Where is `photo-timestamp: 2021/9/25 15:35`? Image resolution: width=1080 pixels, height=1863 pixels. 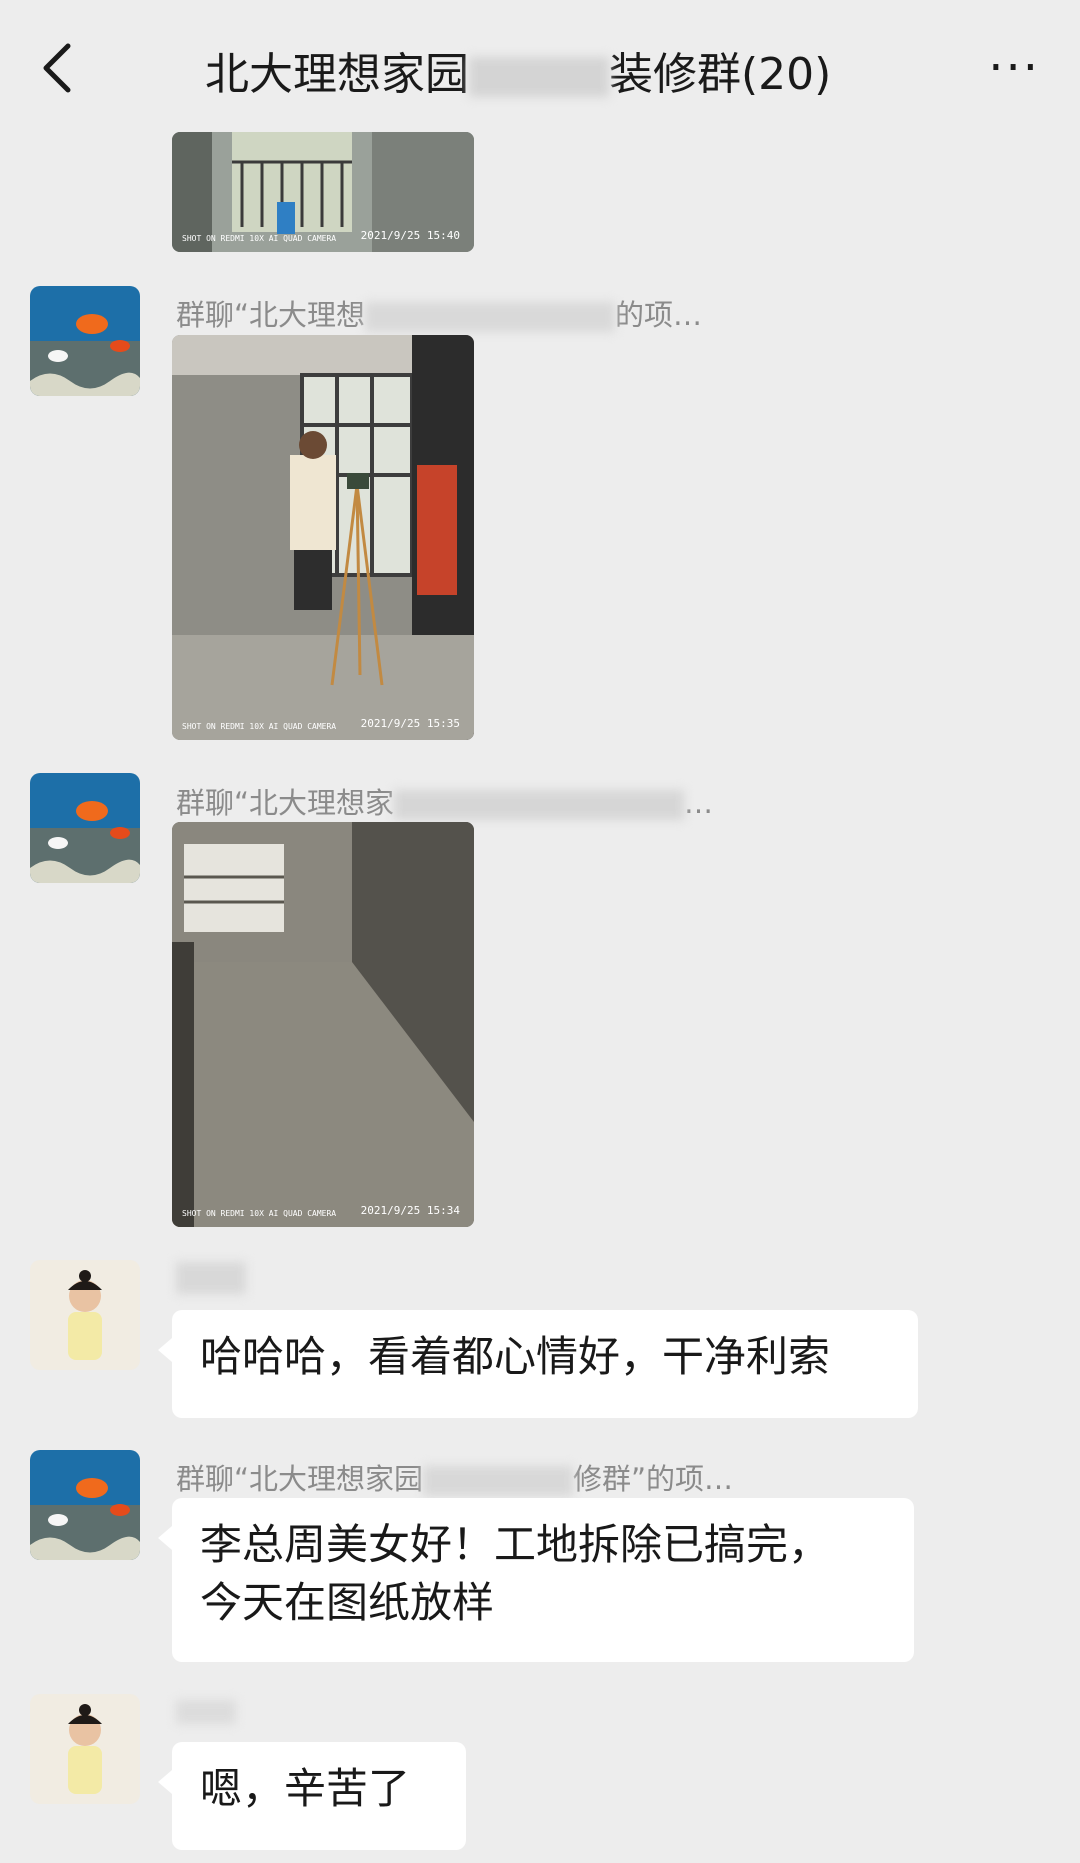
photo-timestamp: 2021/9/25 15:35 is located at coordinates (410, 723).